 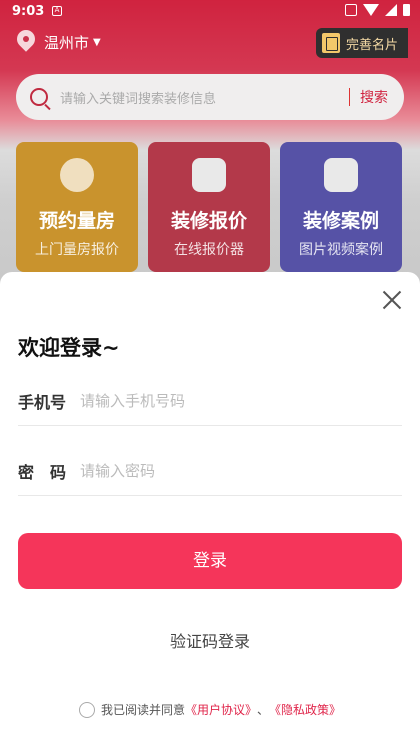 I want to click on agreement-checkbox, so click(x=86, y=709).